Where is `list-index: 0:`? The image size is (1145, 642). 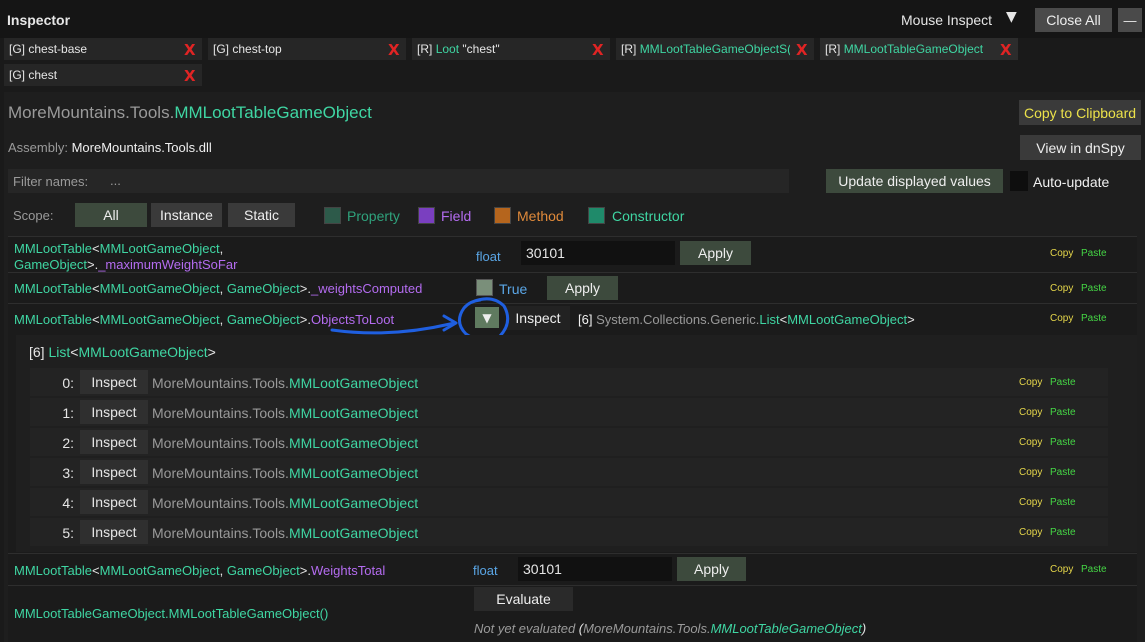
list-index: 0: is located at coordinates (68, 383).